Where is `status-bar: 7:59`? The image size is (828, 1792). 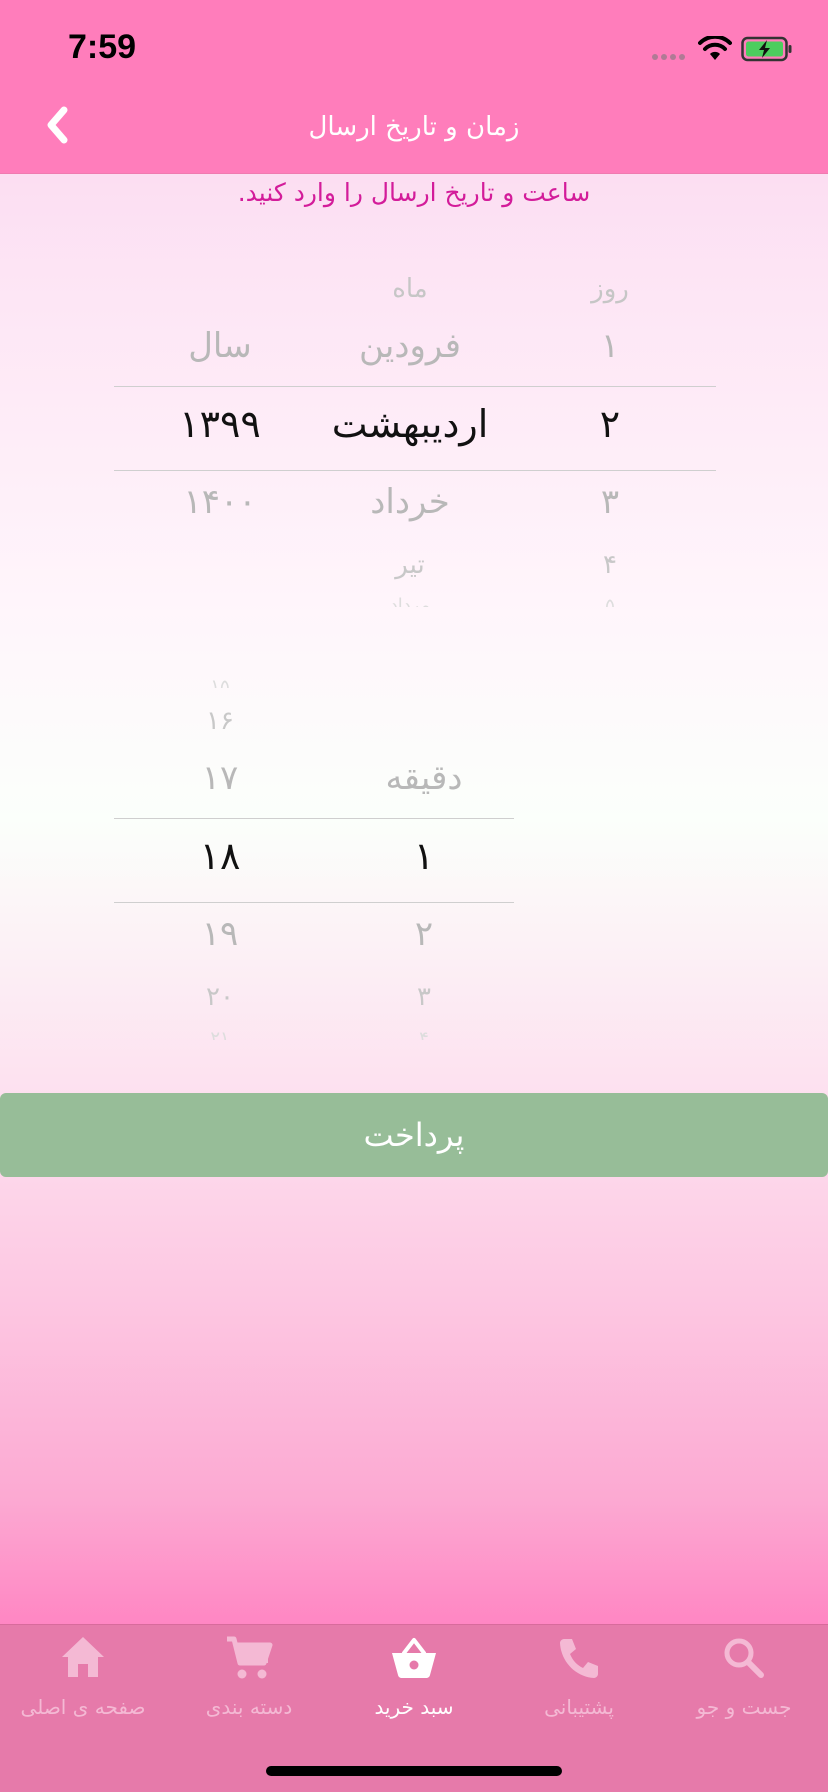 status-bar: 7:59 is located at coordinates (414, 44).